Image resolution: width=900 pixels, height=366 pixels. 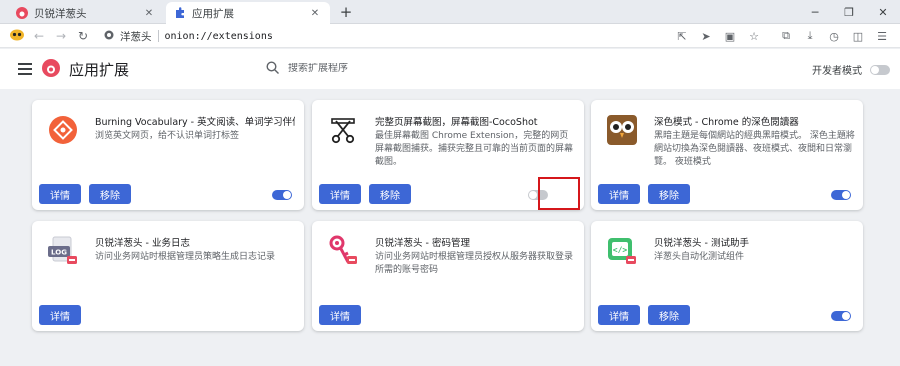 I want to click on search-box, so click(x=377, y=68).